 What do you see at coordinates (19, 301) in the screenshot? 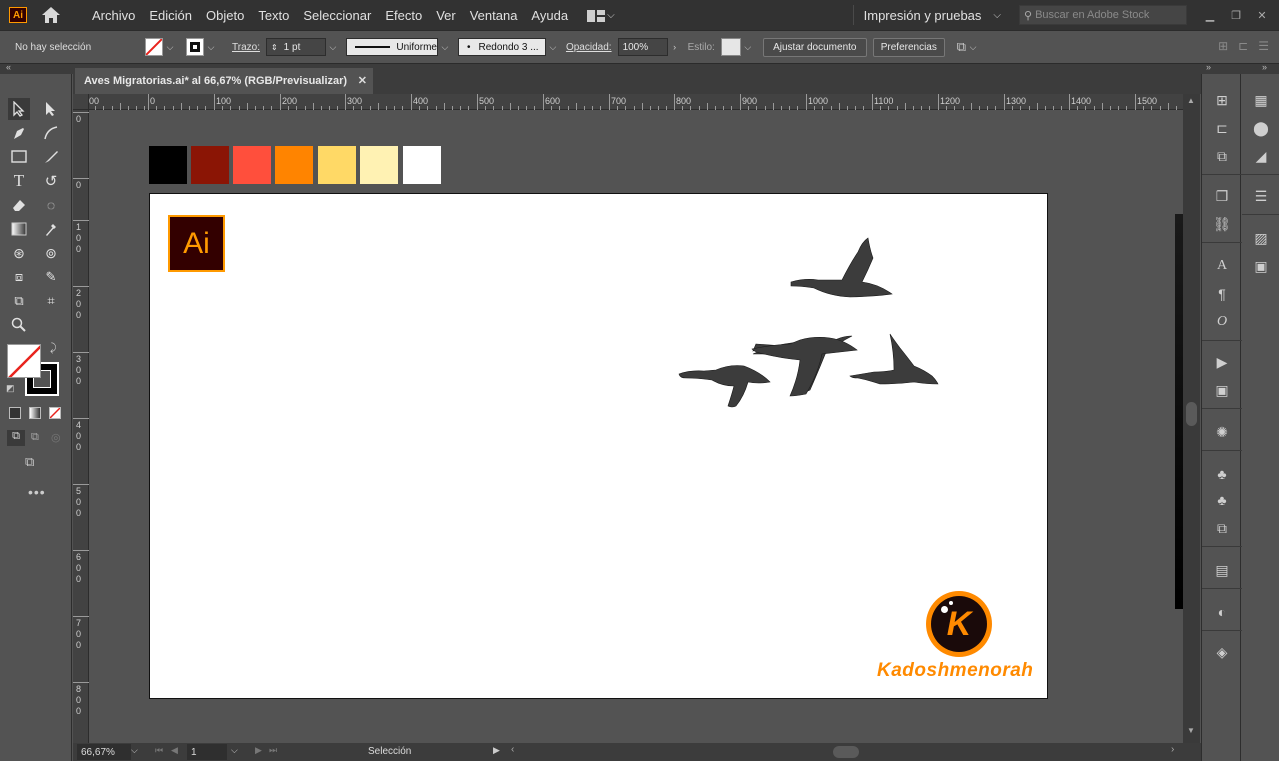
I see `shape-builder-icon: ⧉` at bounding box center [19, 301].